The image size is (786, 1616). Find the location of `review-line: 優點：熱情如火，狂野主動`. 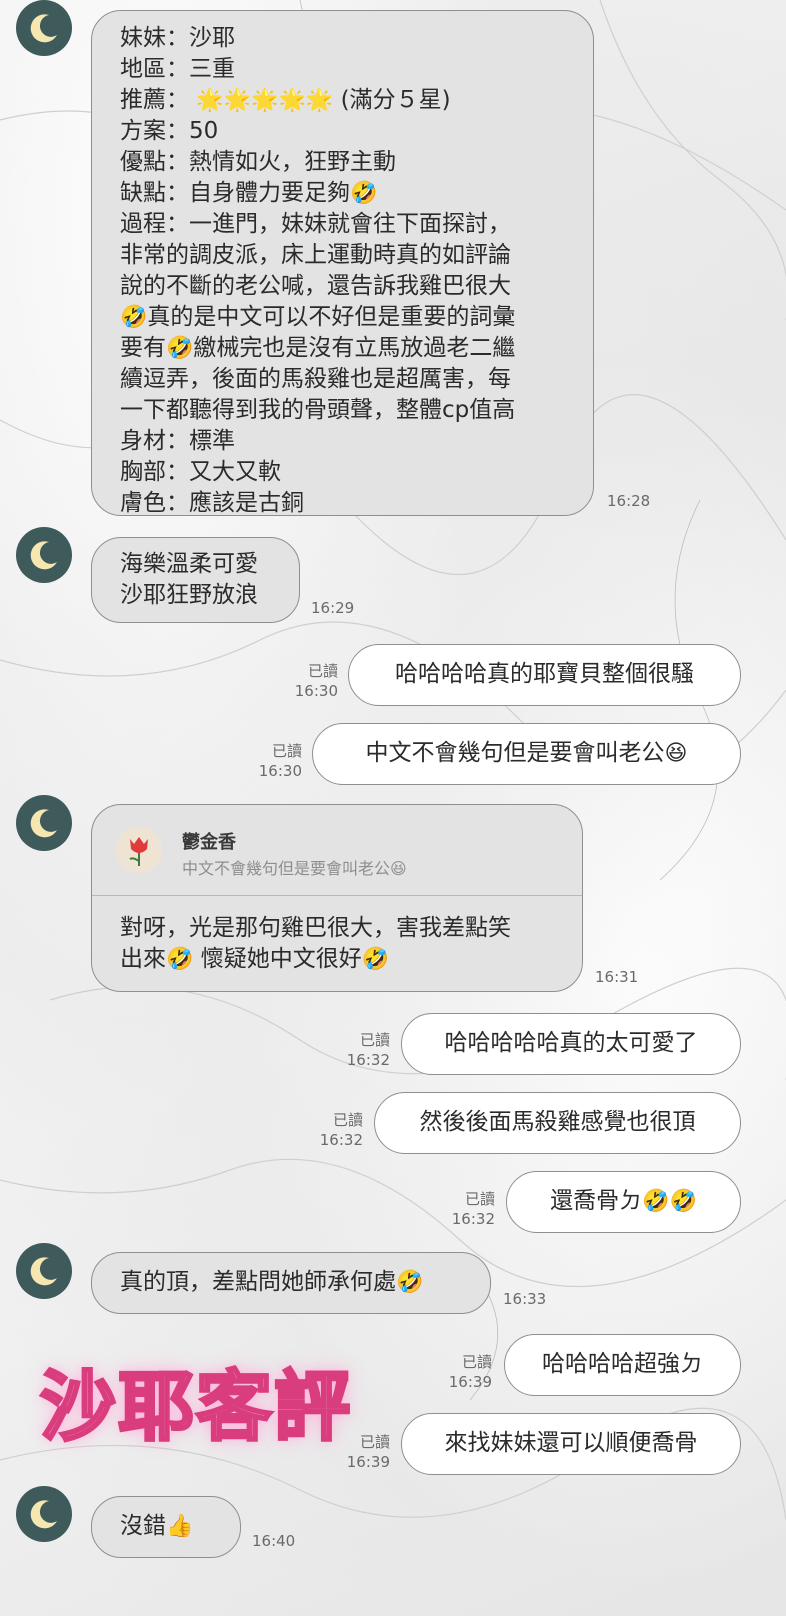

review-line: 優點：熱情如火，狂野主動 is located at coordinates (258, 162).